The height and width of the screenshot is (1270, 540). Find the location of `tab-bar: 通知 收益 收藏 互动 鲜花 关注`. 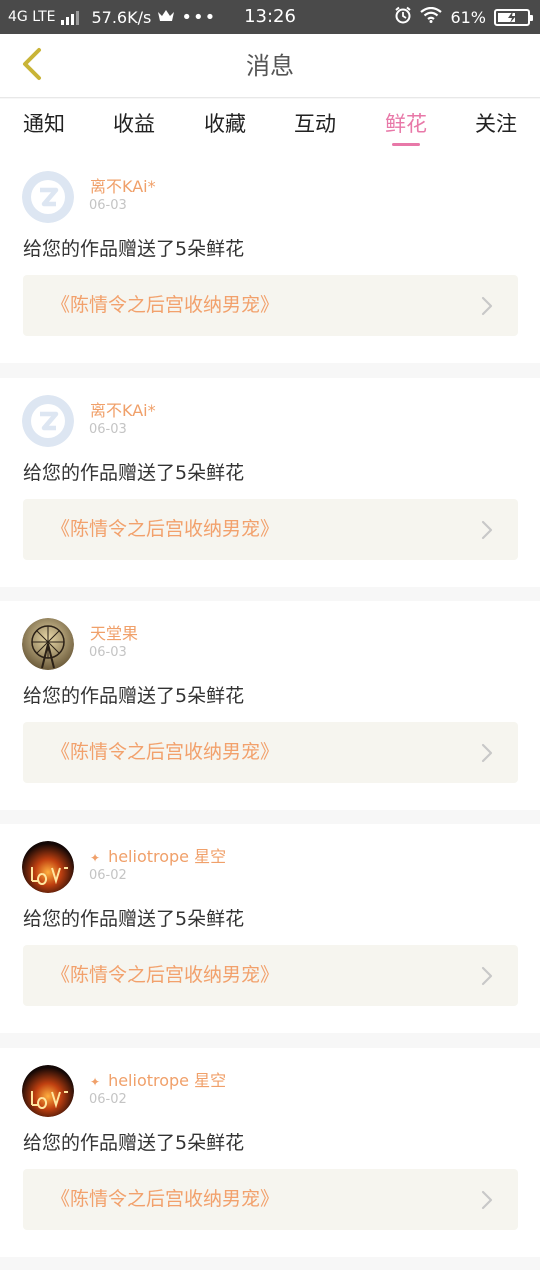

tab-bar: 通知 收益 收藏 互动 鲜花 关注 is located at coordinates (270, 126).